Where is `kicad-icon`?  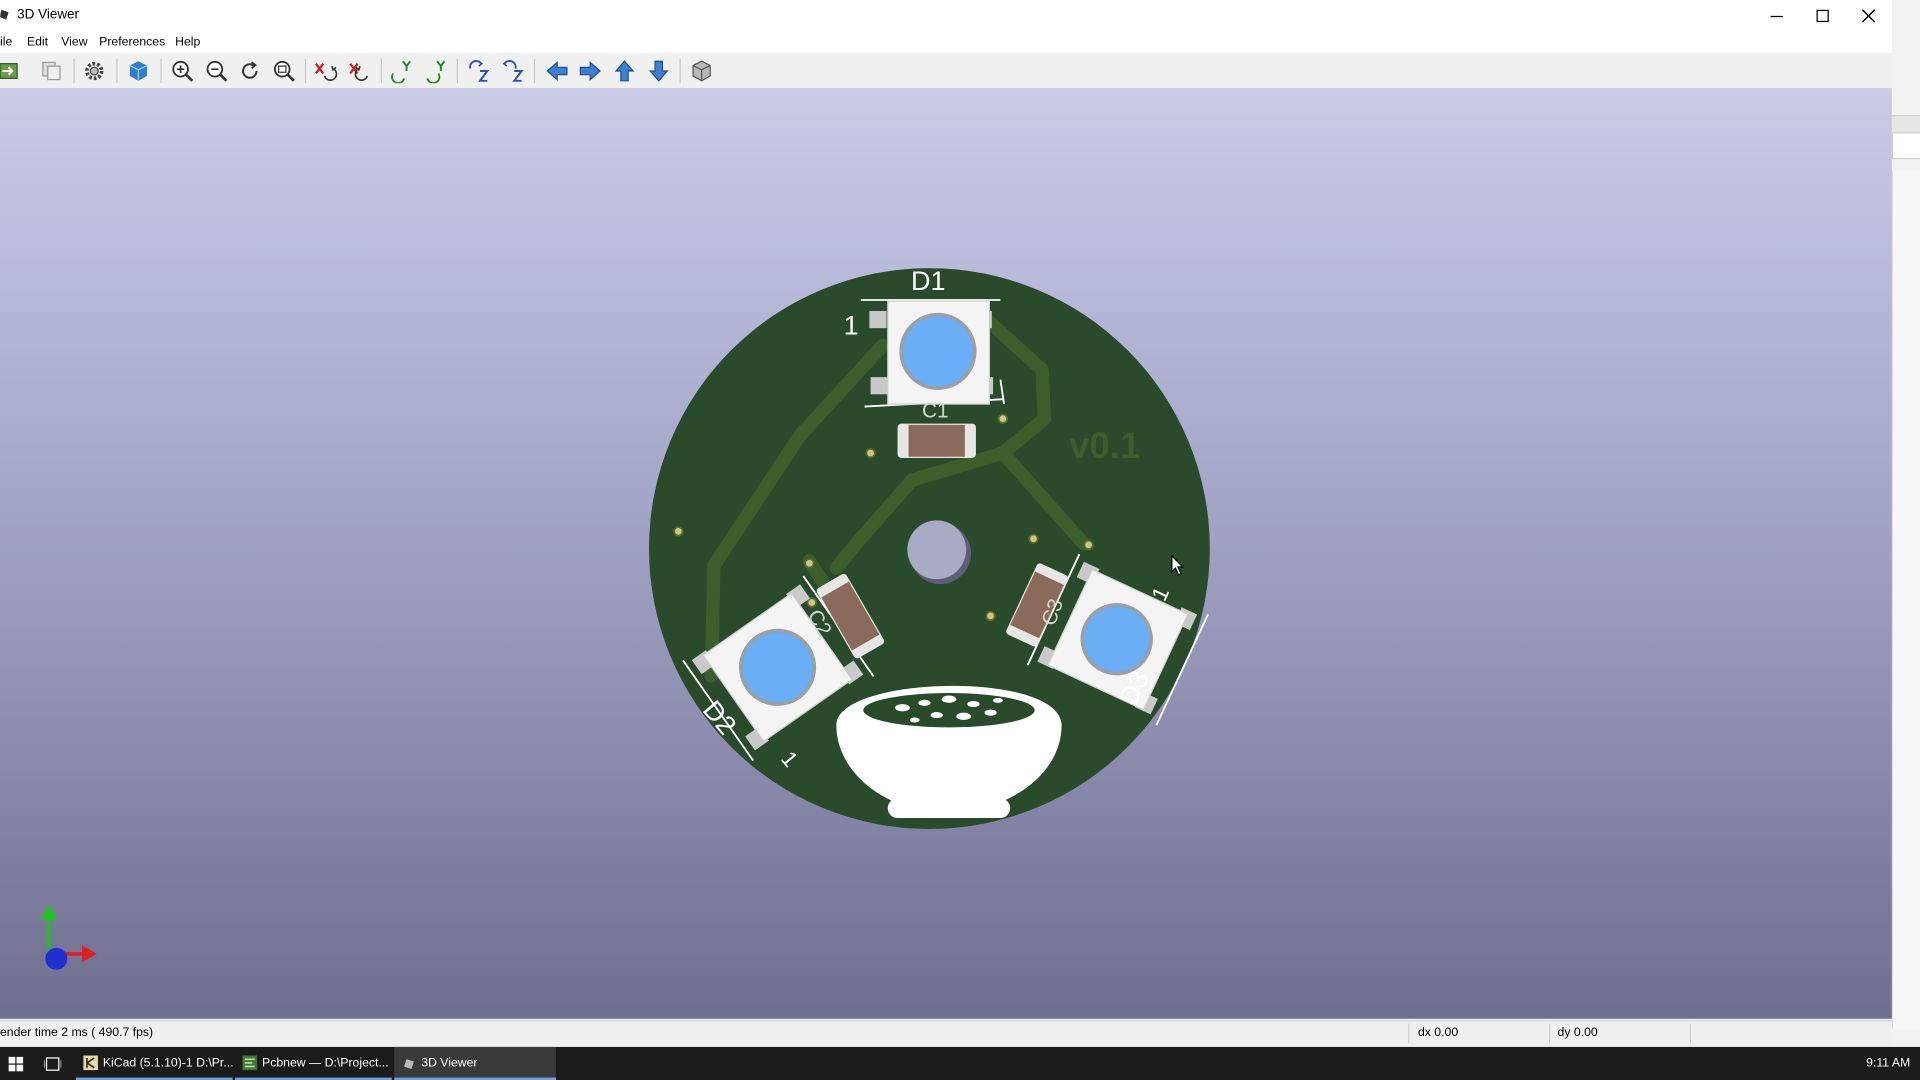
kicad-icon is located at coordinates (90, 1063).